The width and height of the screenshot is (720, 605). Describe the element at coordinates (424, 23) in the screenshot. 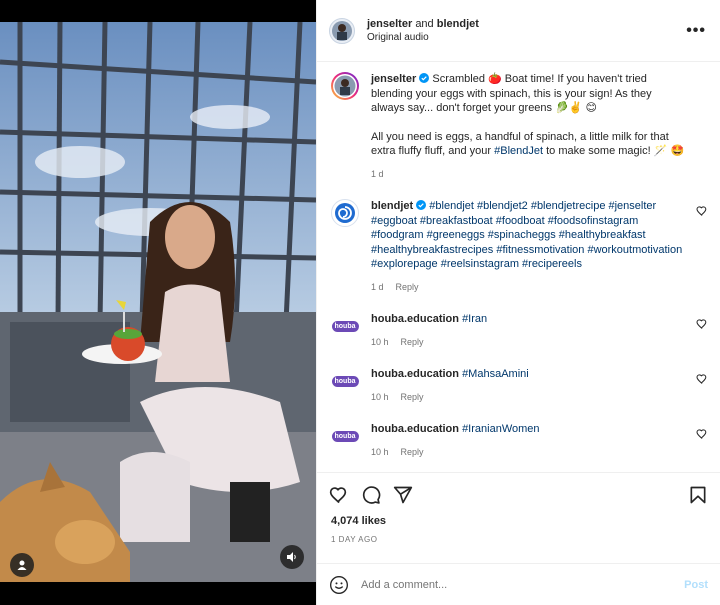

I see `header-connector: and` at that location.